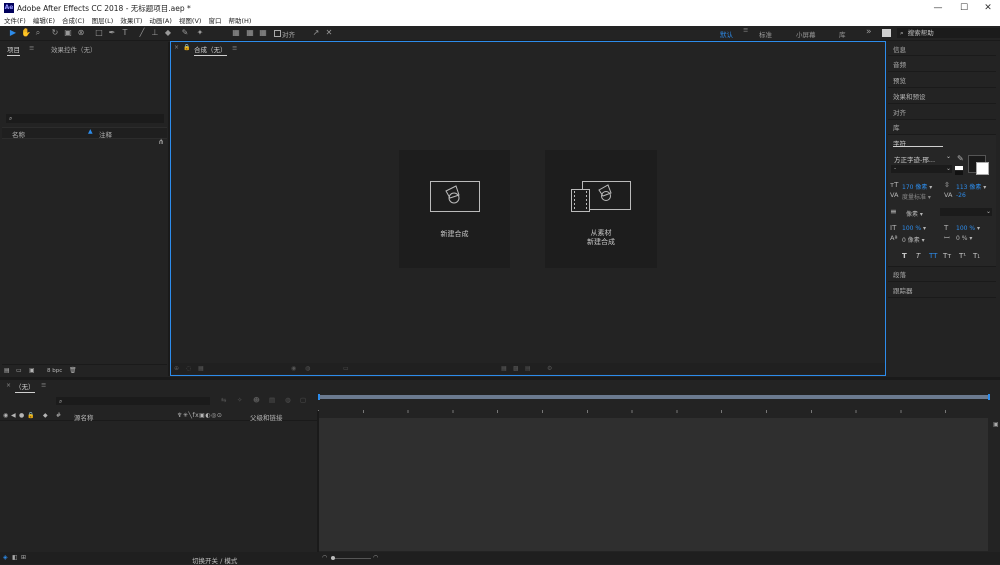 This screenshot has height=565, width=1000. I want to click on tracker-panel-header: 跟踪器, so click(903, 290).